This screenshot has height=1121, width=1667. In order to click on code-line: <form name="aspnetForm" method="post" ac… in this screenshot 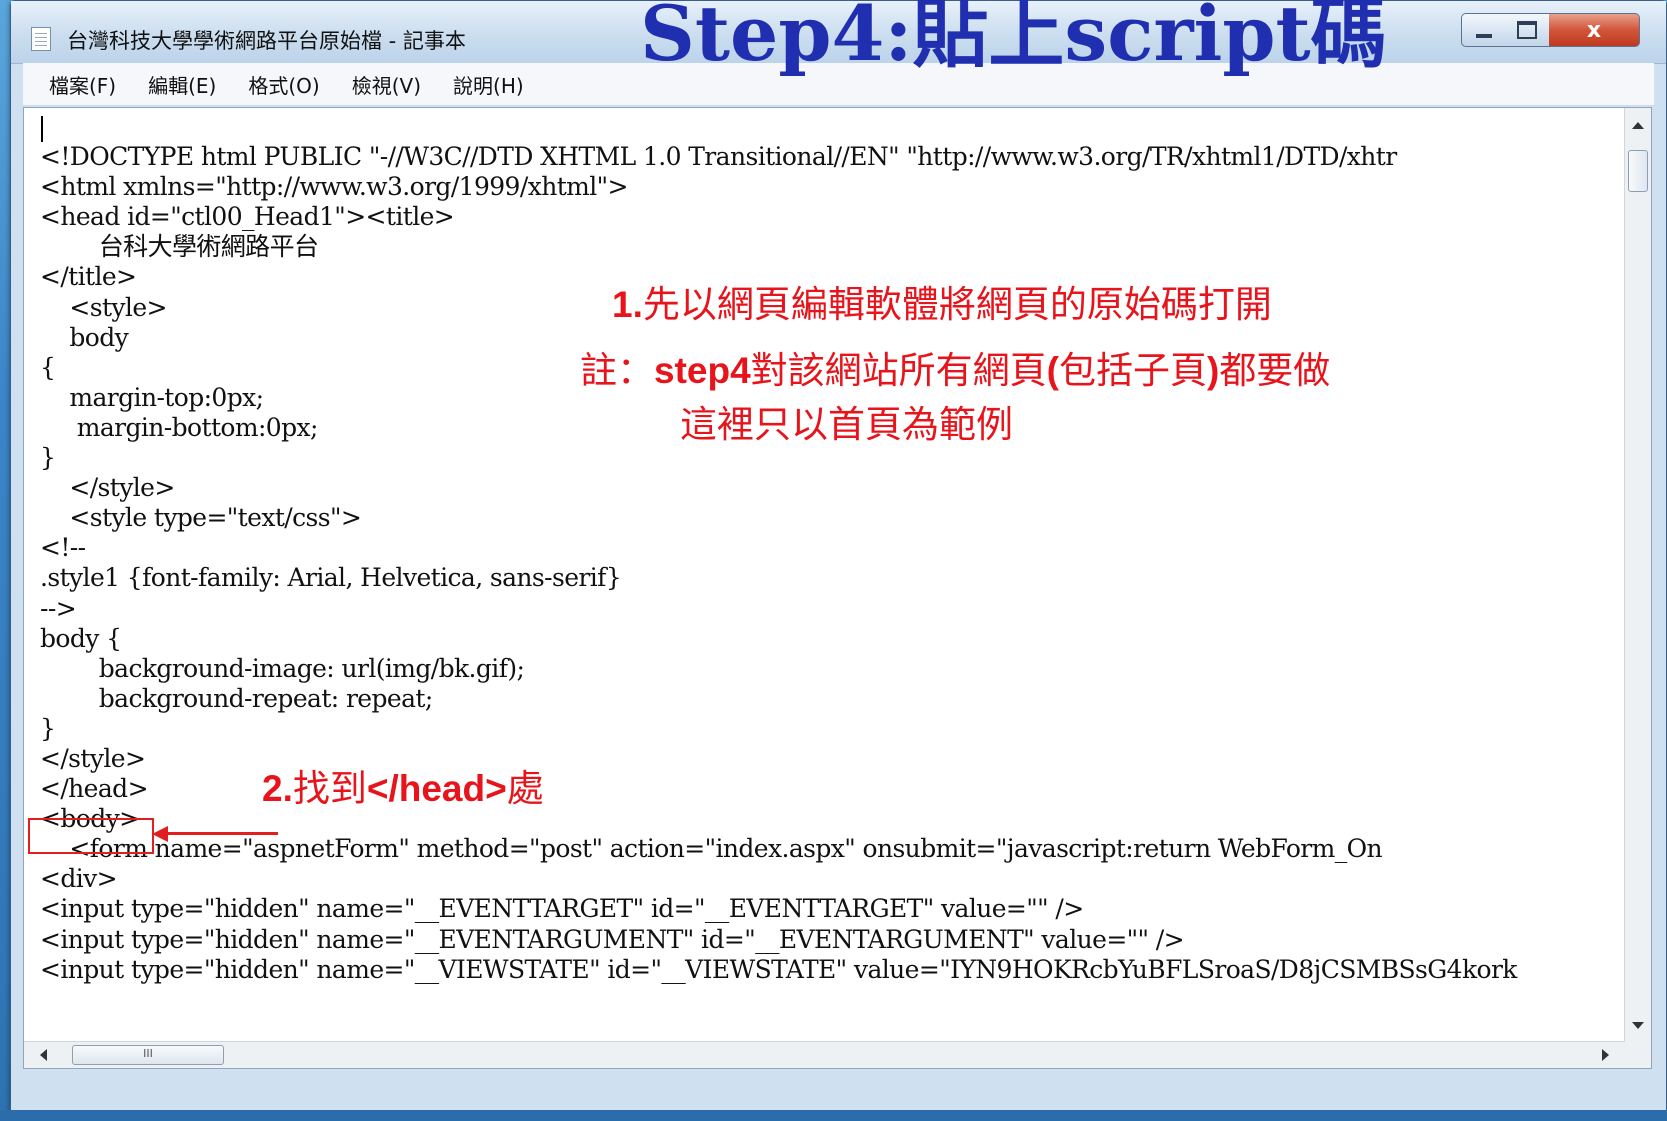, I will do `click(711, 849)`.